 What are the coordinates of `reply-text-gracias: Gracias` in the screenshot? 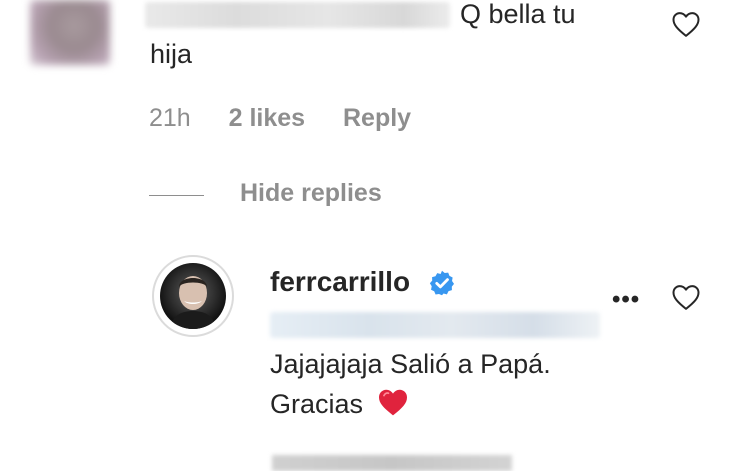 It's located at (317, 404).